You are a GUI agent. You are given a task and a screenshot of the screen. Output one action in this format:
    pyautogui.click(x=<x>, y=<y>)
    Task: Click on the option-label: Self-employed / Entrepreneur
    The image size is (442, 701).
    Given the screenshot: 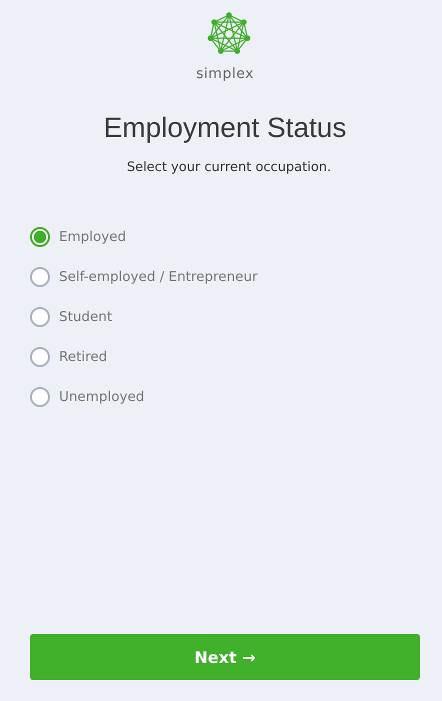 What is the action you would take?
    pyautogui.click(x=158, y=277)
    